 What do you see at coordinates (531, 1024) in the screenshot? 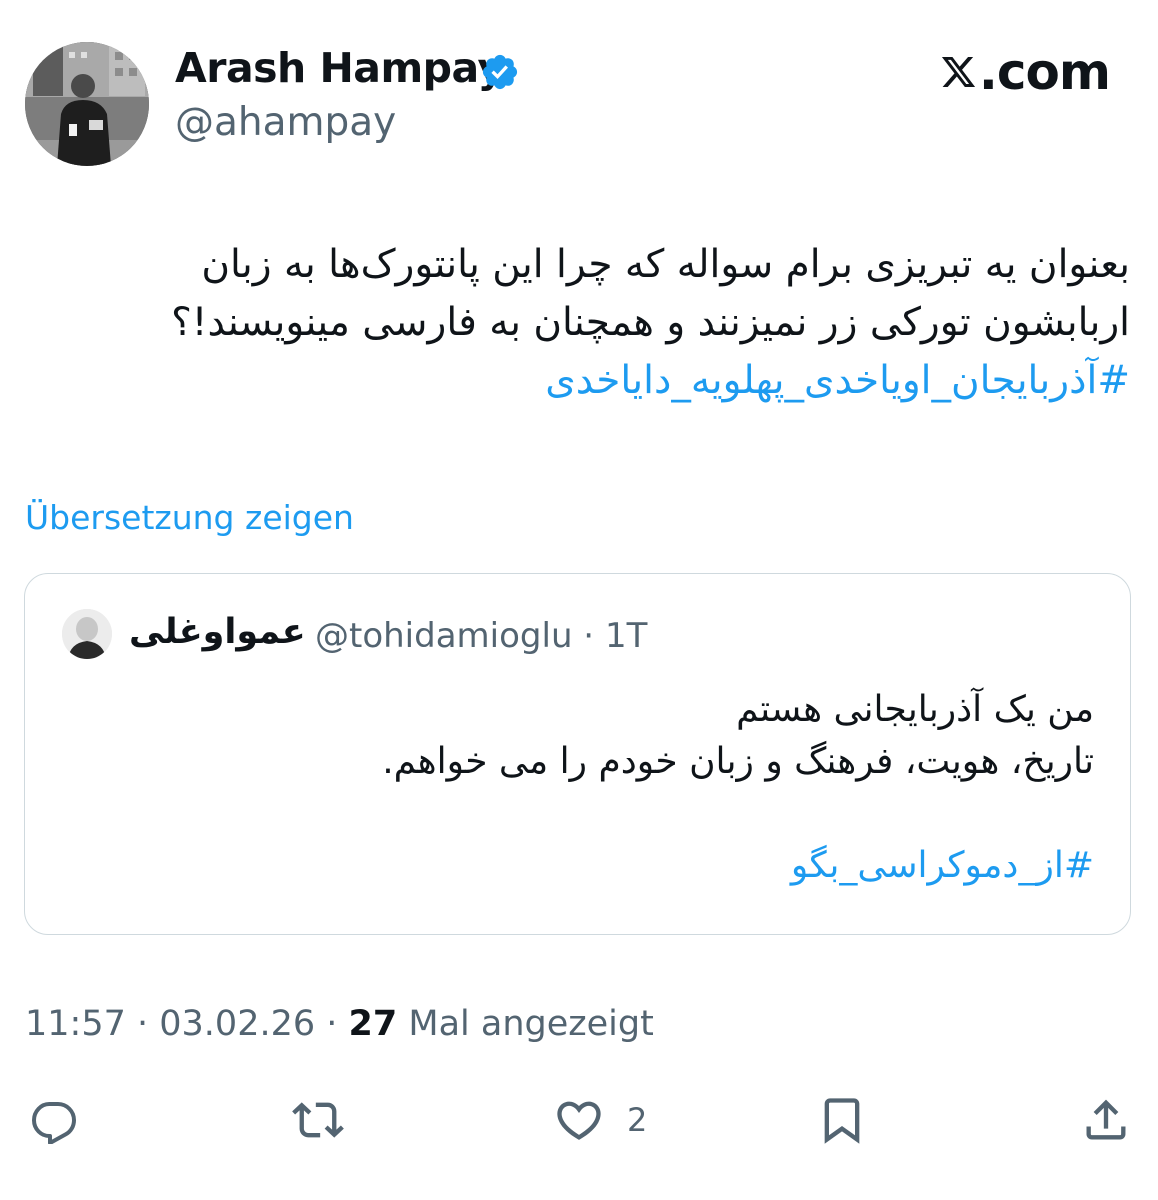
I see `views-label: Mal angezeigt` at bounding box center [531, 1024].